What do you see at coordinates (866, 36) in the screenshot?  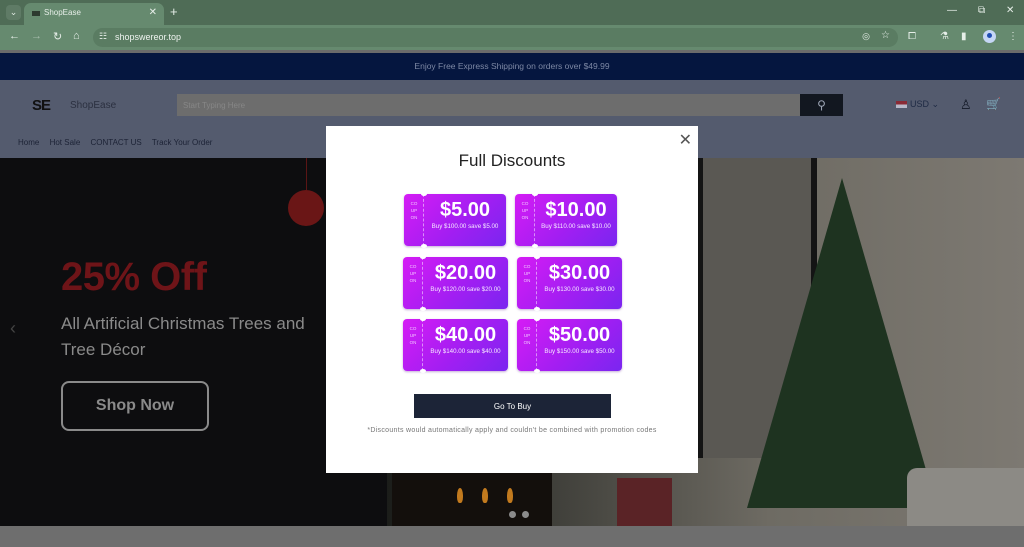 I see `eye-off-icon: ◎` at bounding box center [866, 36].